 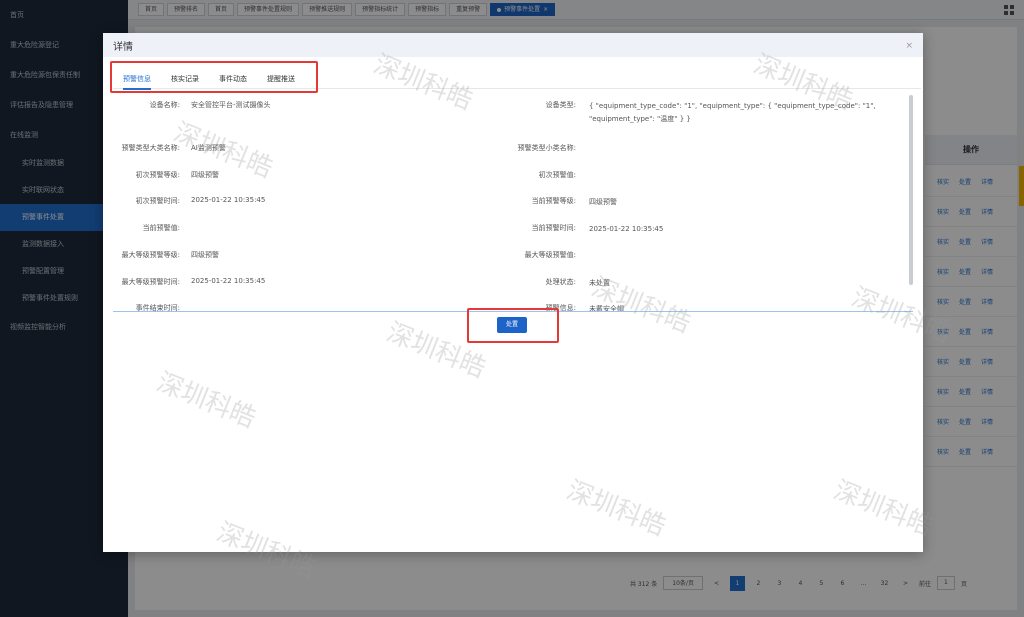 What do you see at coordinates (150, 282) in the screenshot?
I see `max-time-label: 最大等级预警时间:` at bounding box center [150, 282].